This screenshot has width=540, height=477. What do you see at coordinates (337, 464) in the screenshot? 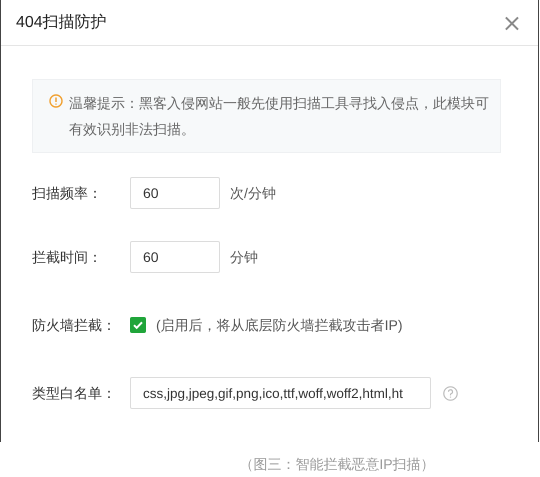
I see `figure-caption: （图三：智能拦截恶意IP扫描）` at bounding box center [337, 464].